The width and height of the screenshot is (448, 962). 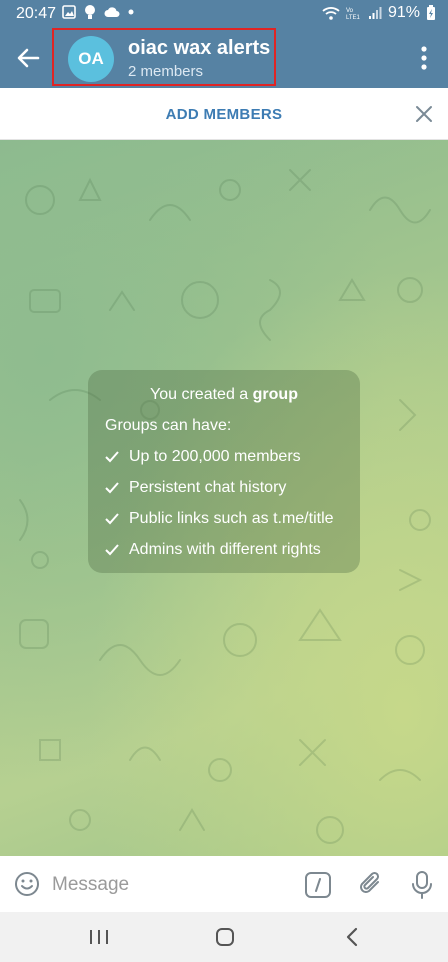 I want to click on svg-text: LTE1, so click(x=353, y=17).